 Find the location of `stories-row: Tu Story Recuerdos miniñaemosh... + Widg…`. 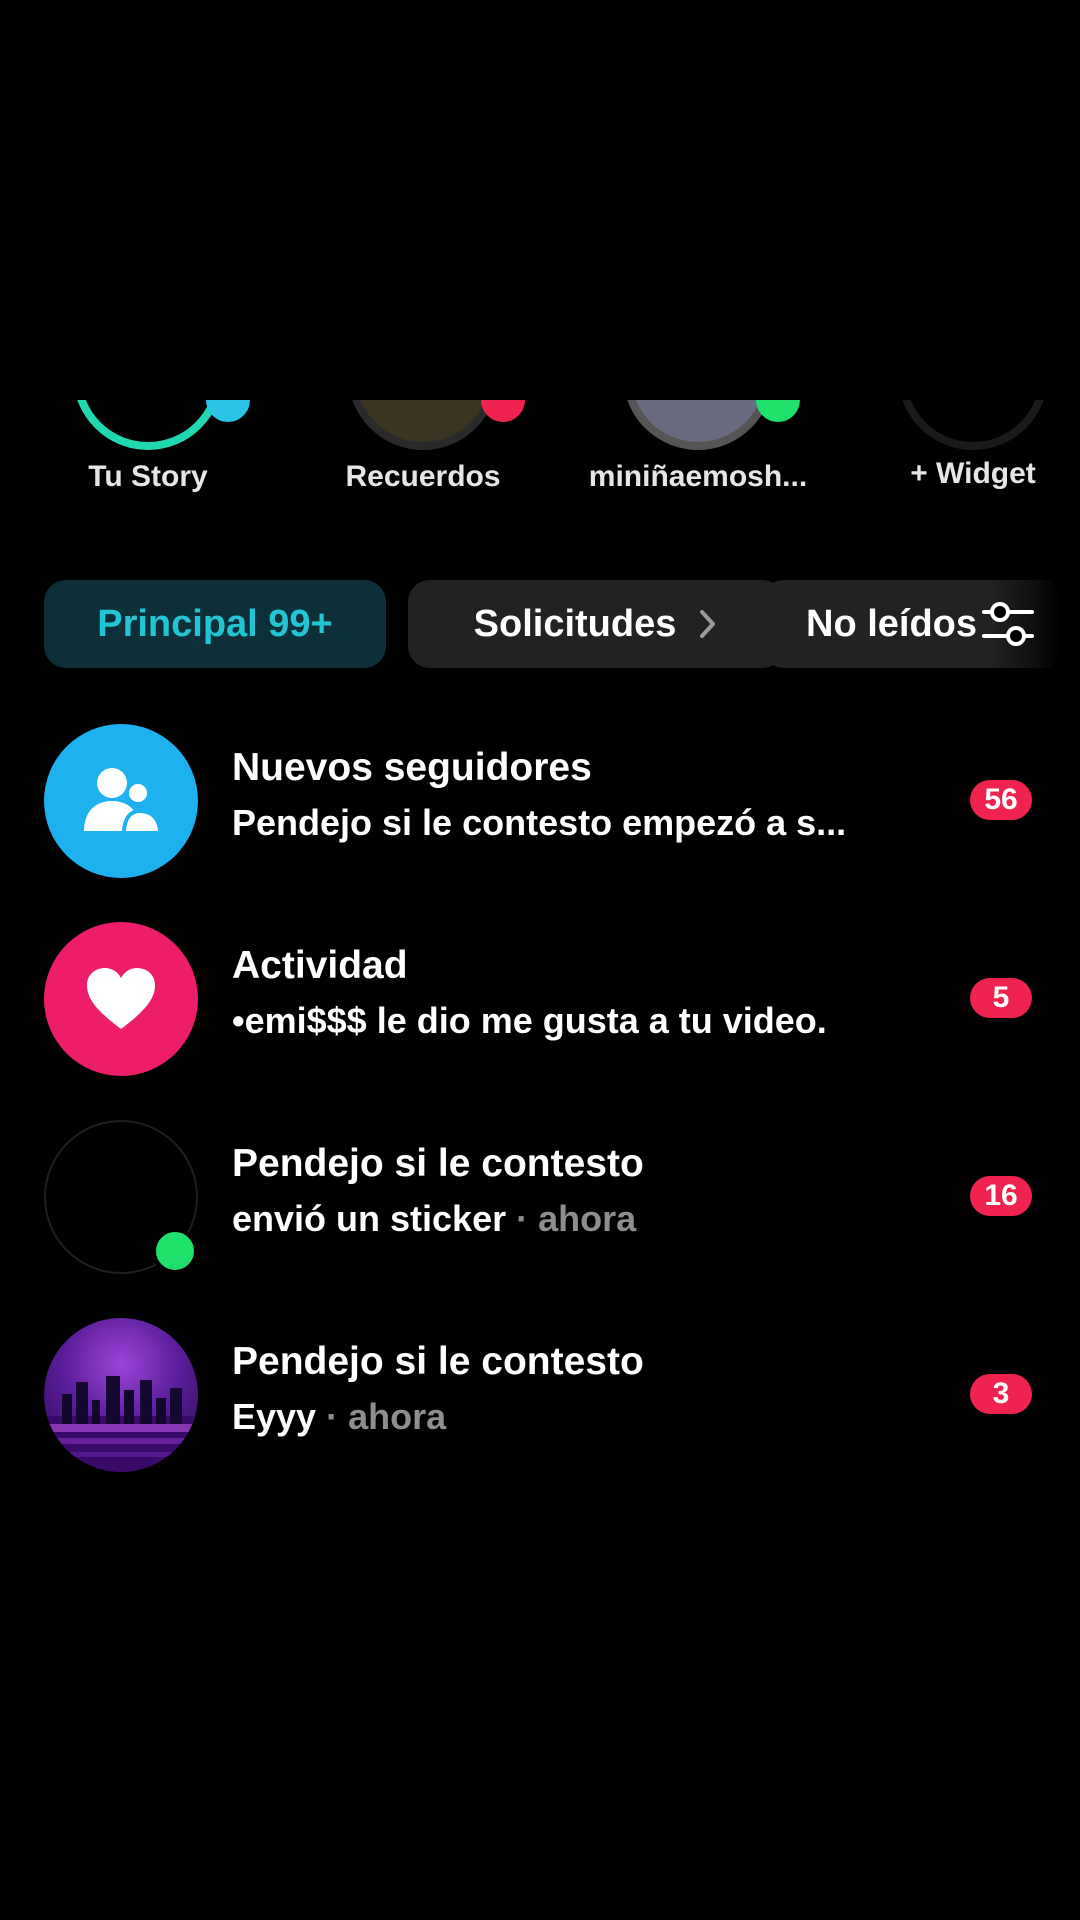

stories-row: Tu Story Recuerdos miniñaemosh... + Widg… is located at coordinates (540, 455).